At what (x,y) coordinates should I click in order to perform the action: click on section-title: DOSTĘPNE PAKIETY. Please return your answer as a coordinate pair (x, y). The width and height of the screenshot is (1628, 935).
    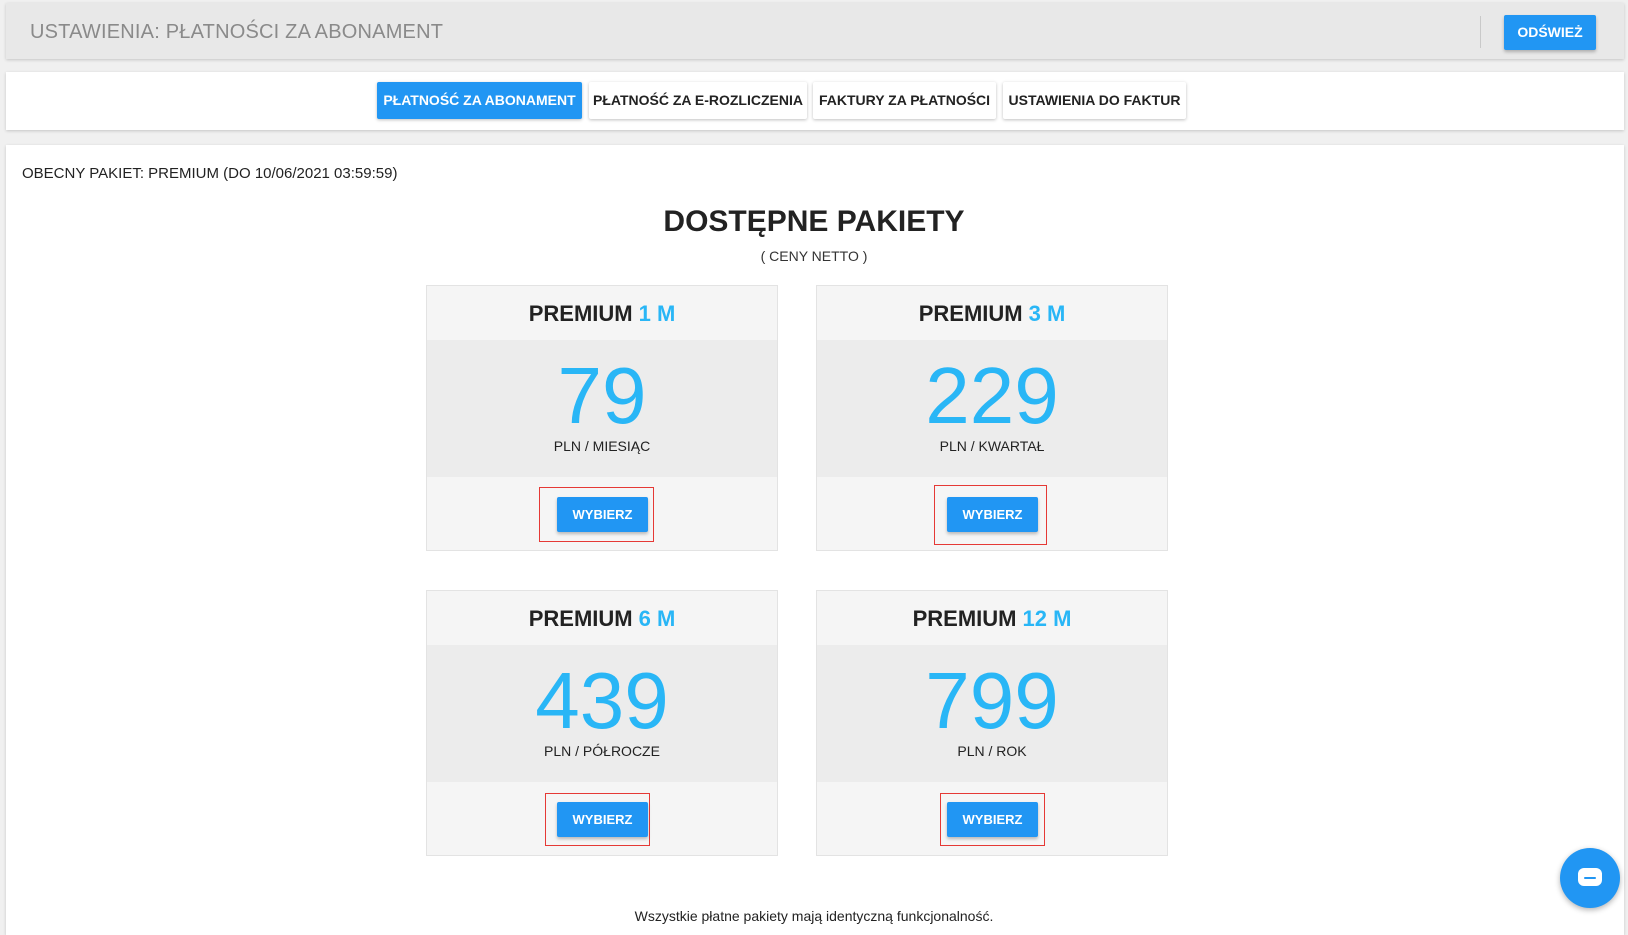
    Looking at the image, I should click on (814, 221).